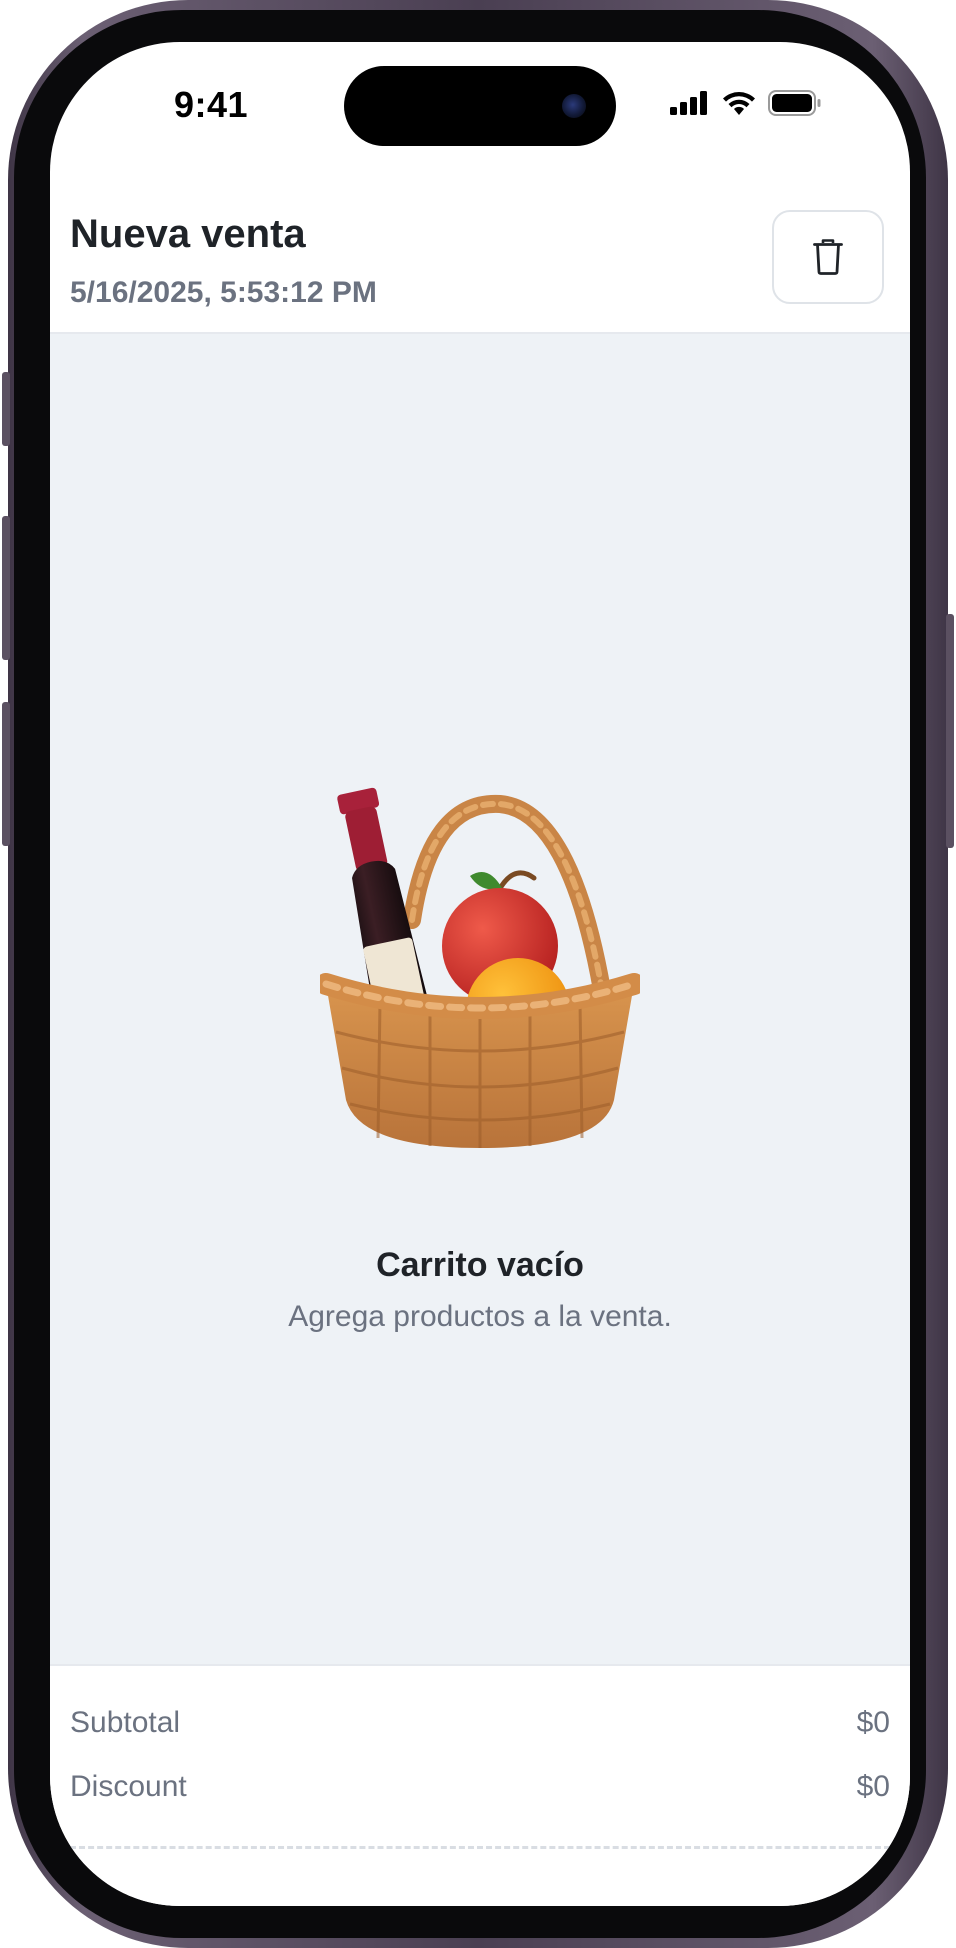  What do you see at coordinates (188, 234) in the screenshot?
I see `page-title: Nueva venta` at bounding box center [188, 234].